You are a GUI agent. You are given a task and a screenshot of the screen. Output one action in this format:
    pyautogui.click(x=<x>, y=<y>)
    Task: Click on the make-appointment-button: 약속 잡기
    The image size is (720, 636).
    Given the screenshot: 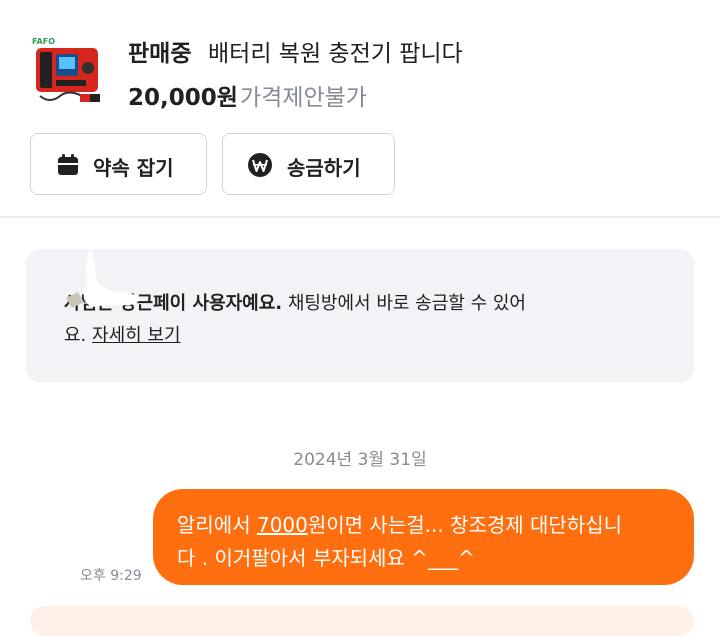 What is the action you would take?
    pyautogui.click(x=118, y=164)
    